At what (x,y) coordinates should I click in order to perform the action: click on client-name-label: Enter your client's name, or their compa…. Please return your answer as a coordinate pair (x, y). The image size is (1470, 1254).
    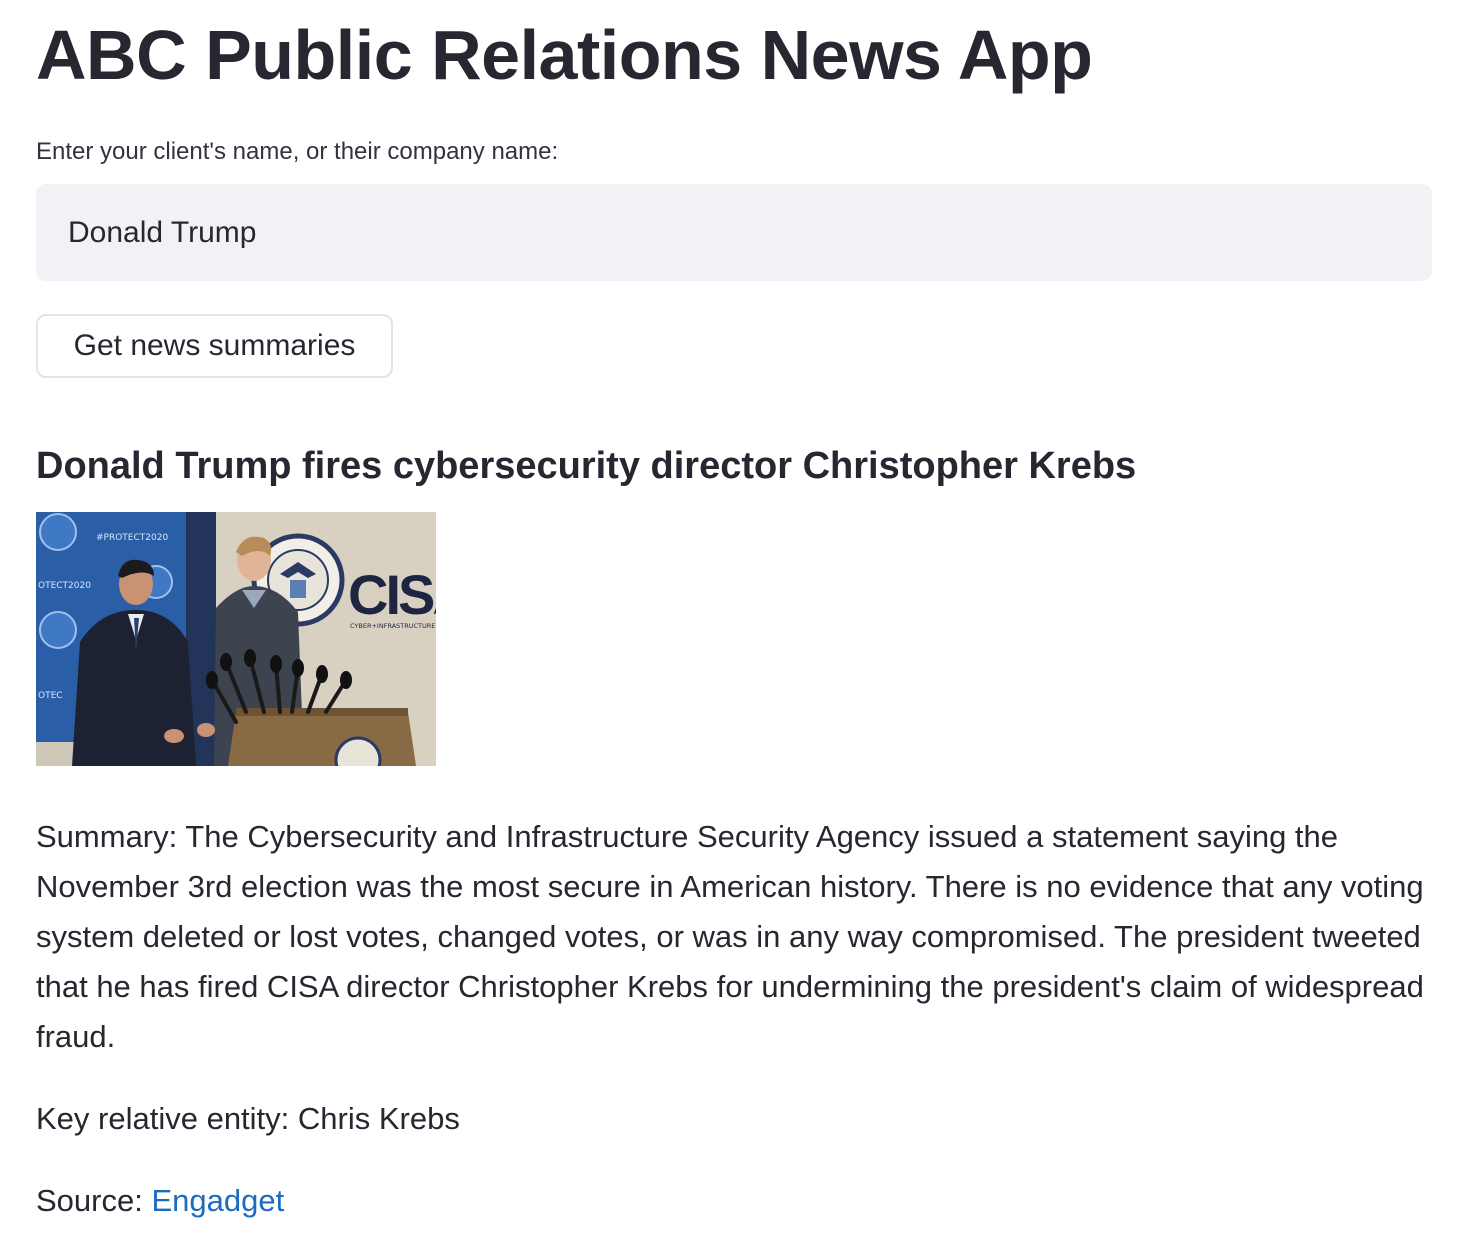
    Looking at the image, I should click on (297, 151).